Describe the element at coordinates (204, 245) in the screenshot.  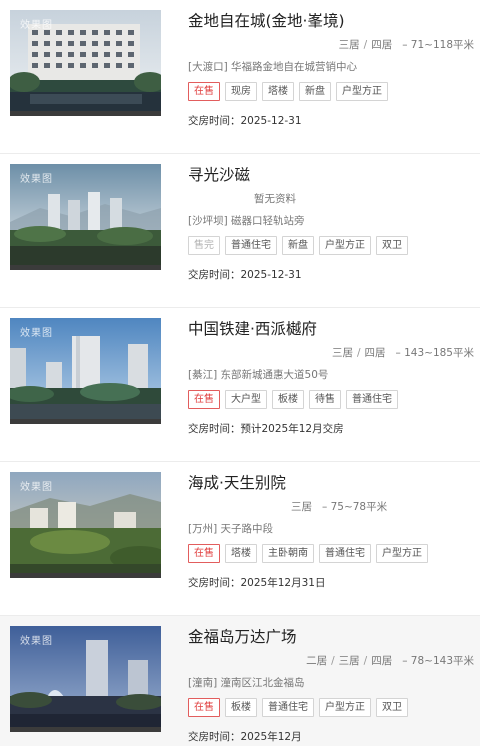
I see `tag-sold-out: 售完` at that location.